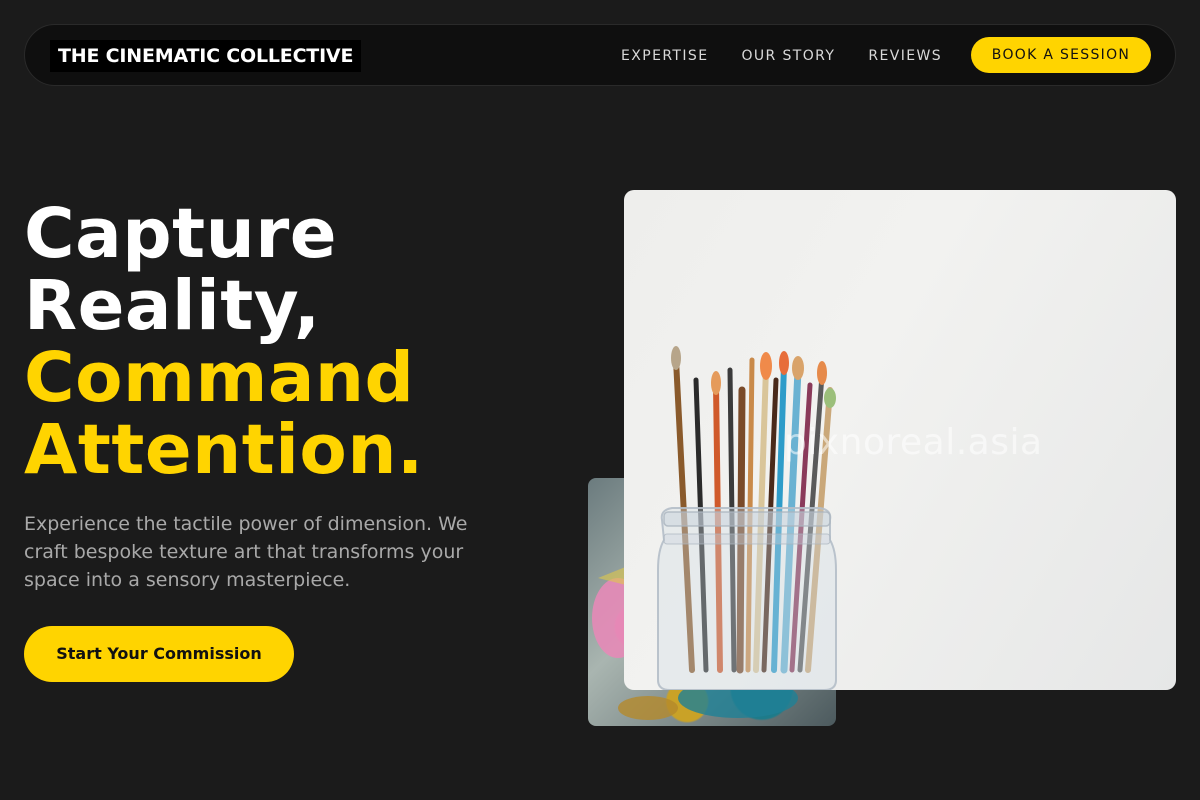 This screenshot has height=800, width=1200. I want to click on hero-title: Capture Reality, Command Attention., so click(224, 342).